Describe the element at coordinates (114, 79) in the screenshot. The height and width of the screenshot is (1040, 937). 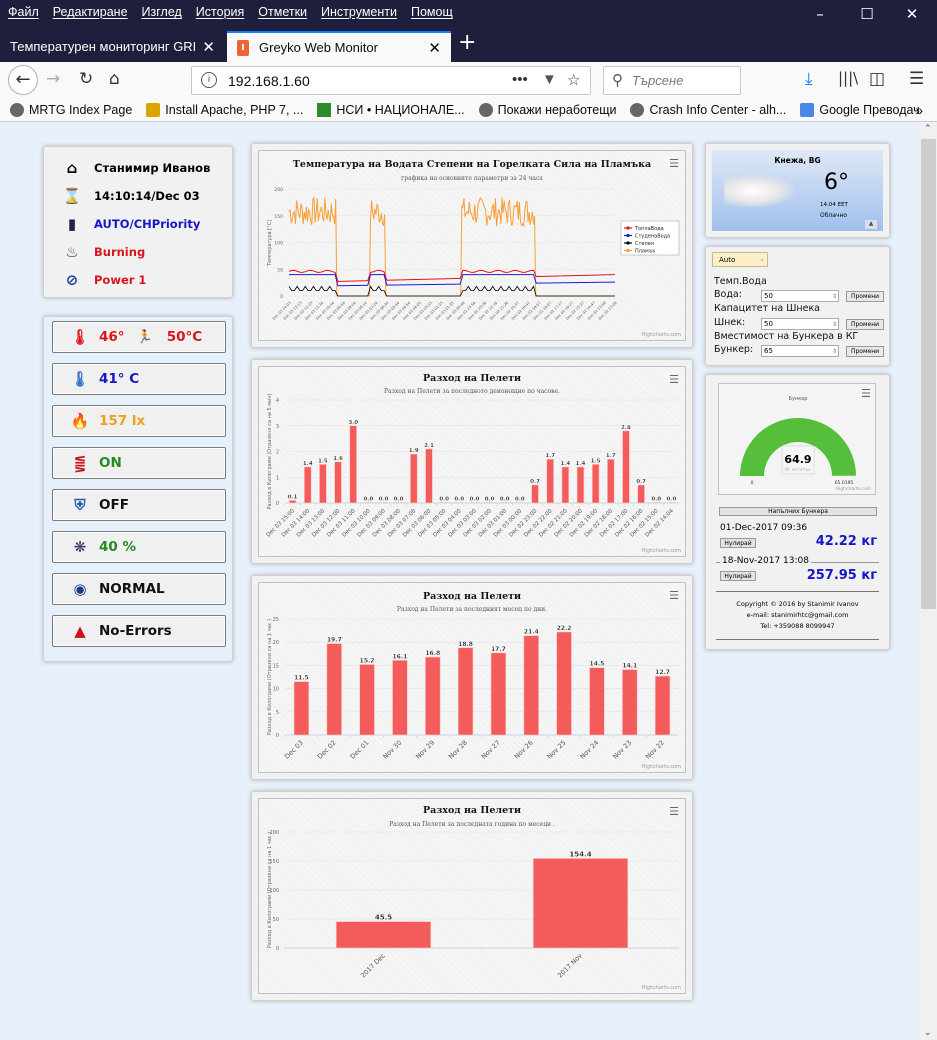
I see `home-button: ⌂` at that location.